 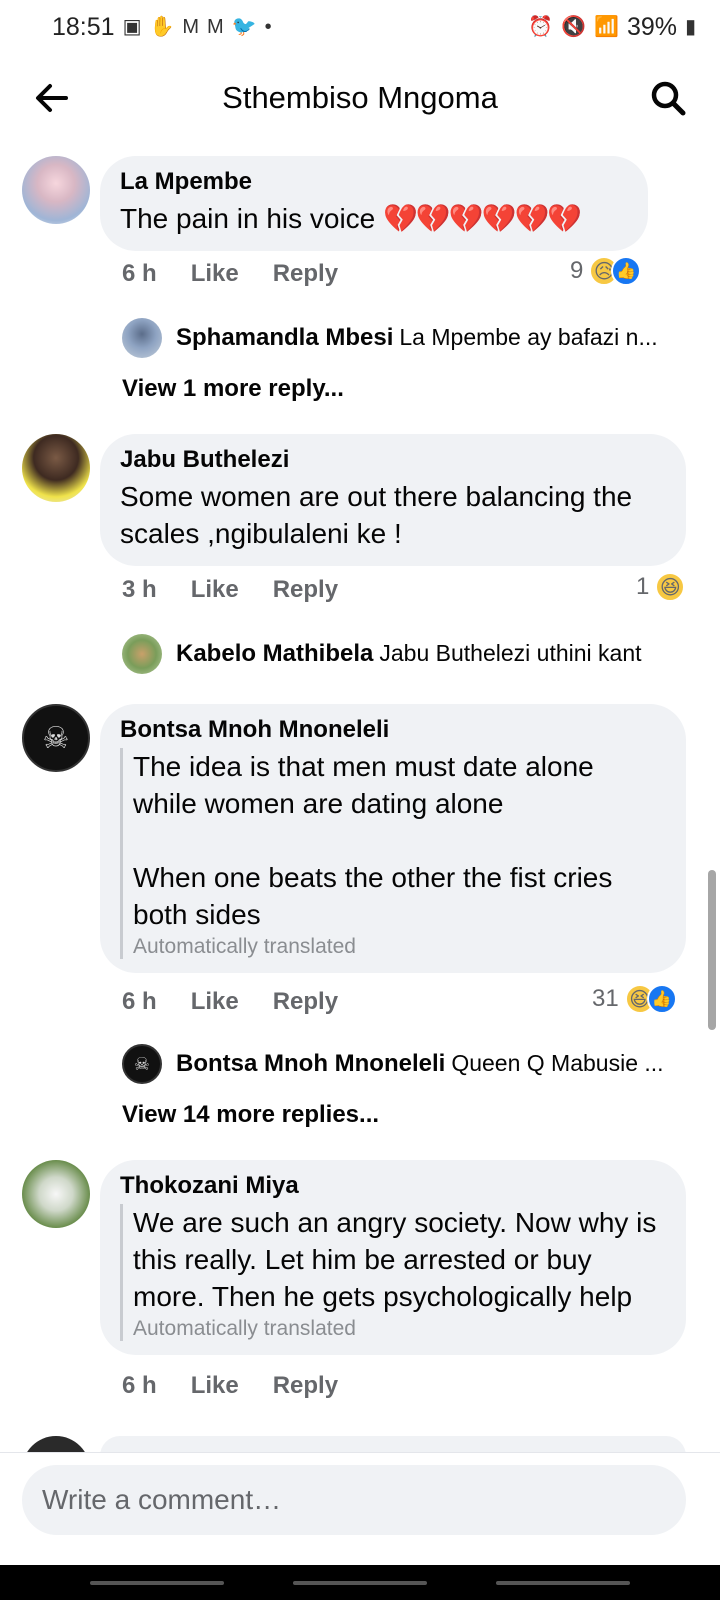 I want to click on haha-reaction-icon: 😆, so click(x=670, y=587).